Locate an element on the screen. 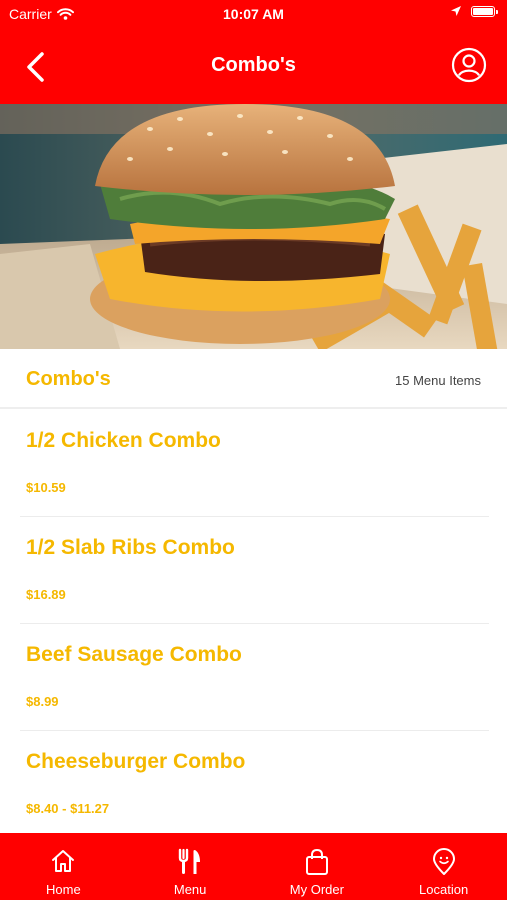  map-pin-icon is located at coordinates (443, 861).